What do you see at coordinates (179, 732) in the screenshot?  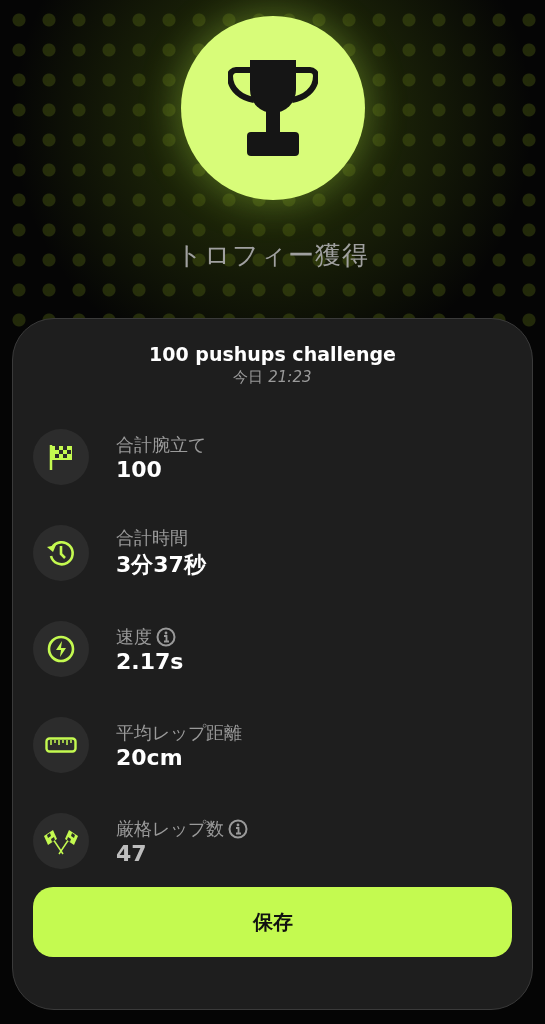 I see `stat-label: 平均レップ距離` at bounding box center [179, 732].